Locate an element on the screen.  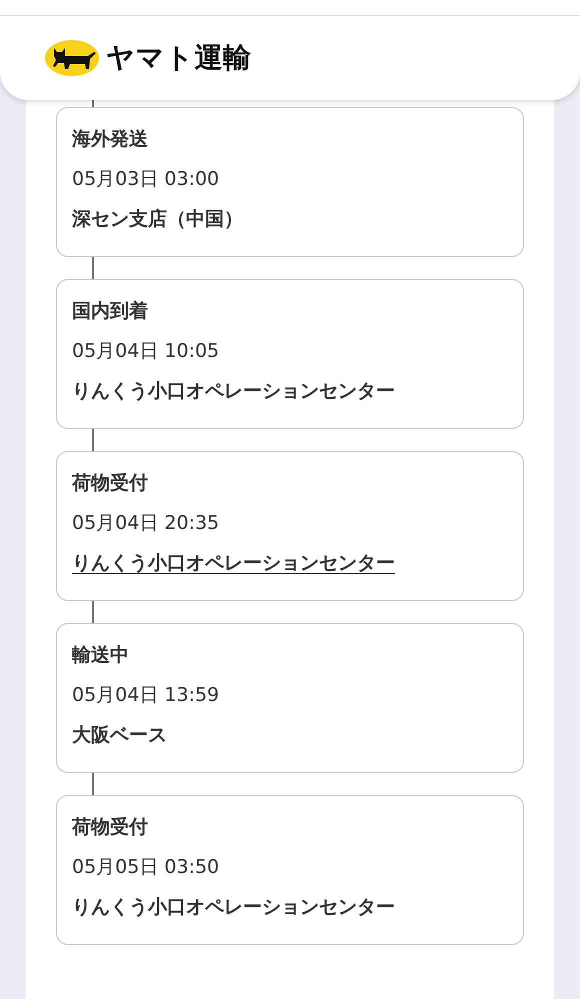
date-time: 05月05日 03:50 is located at coordinates (146, 867).